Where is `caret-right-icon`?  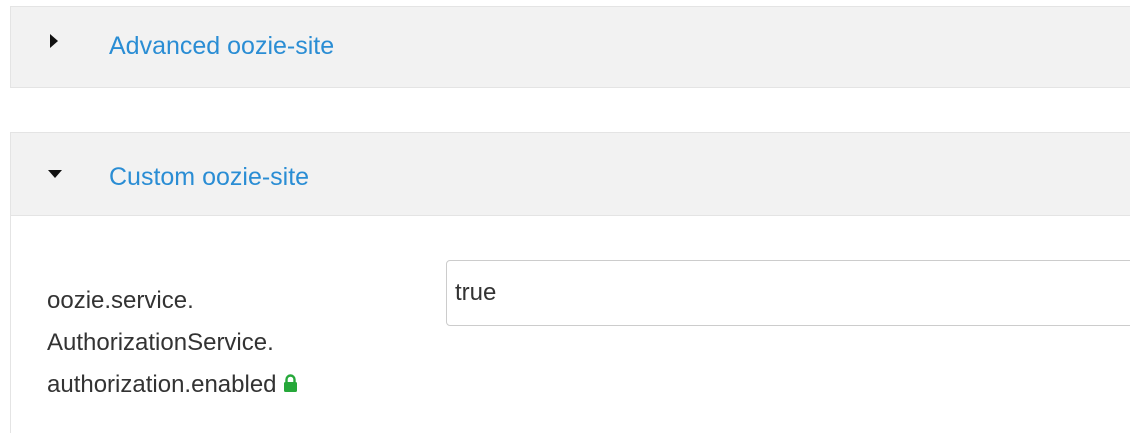 caret-right-icon is located at coordinates (55, 41).